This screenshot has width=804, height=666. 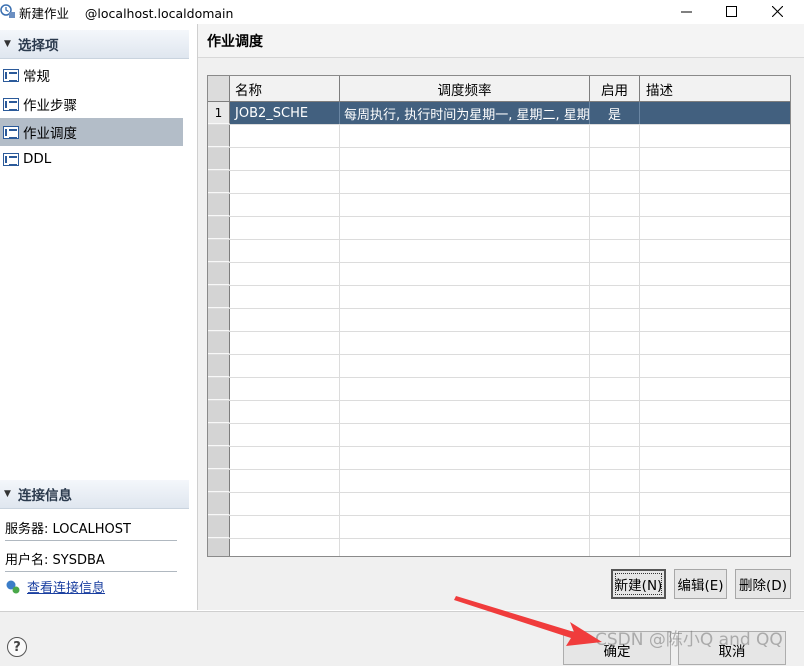 What do you see at coordinates (91, 132) in the screenshot?
I see `nav-item-job-schedule: 作业调度` at bounding box center [91, 132].